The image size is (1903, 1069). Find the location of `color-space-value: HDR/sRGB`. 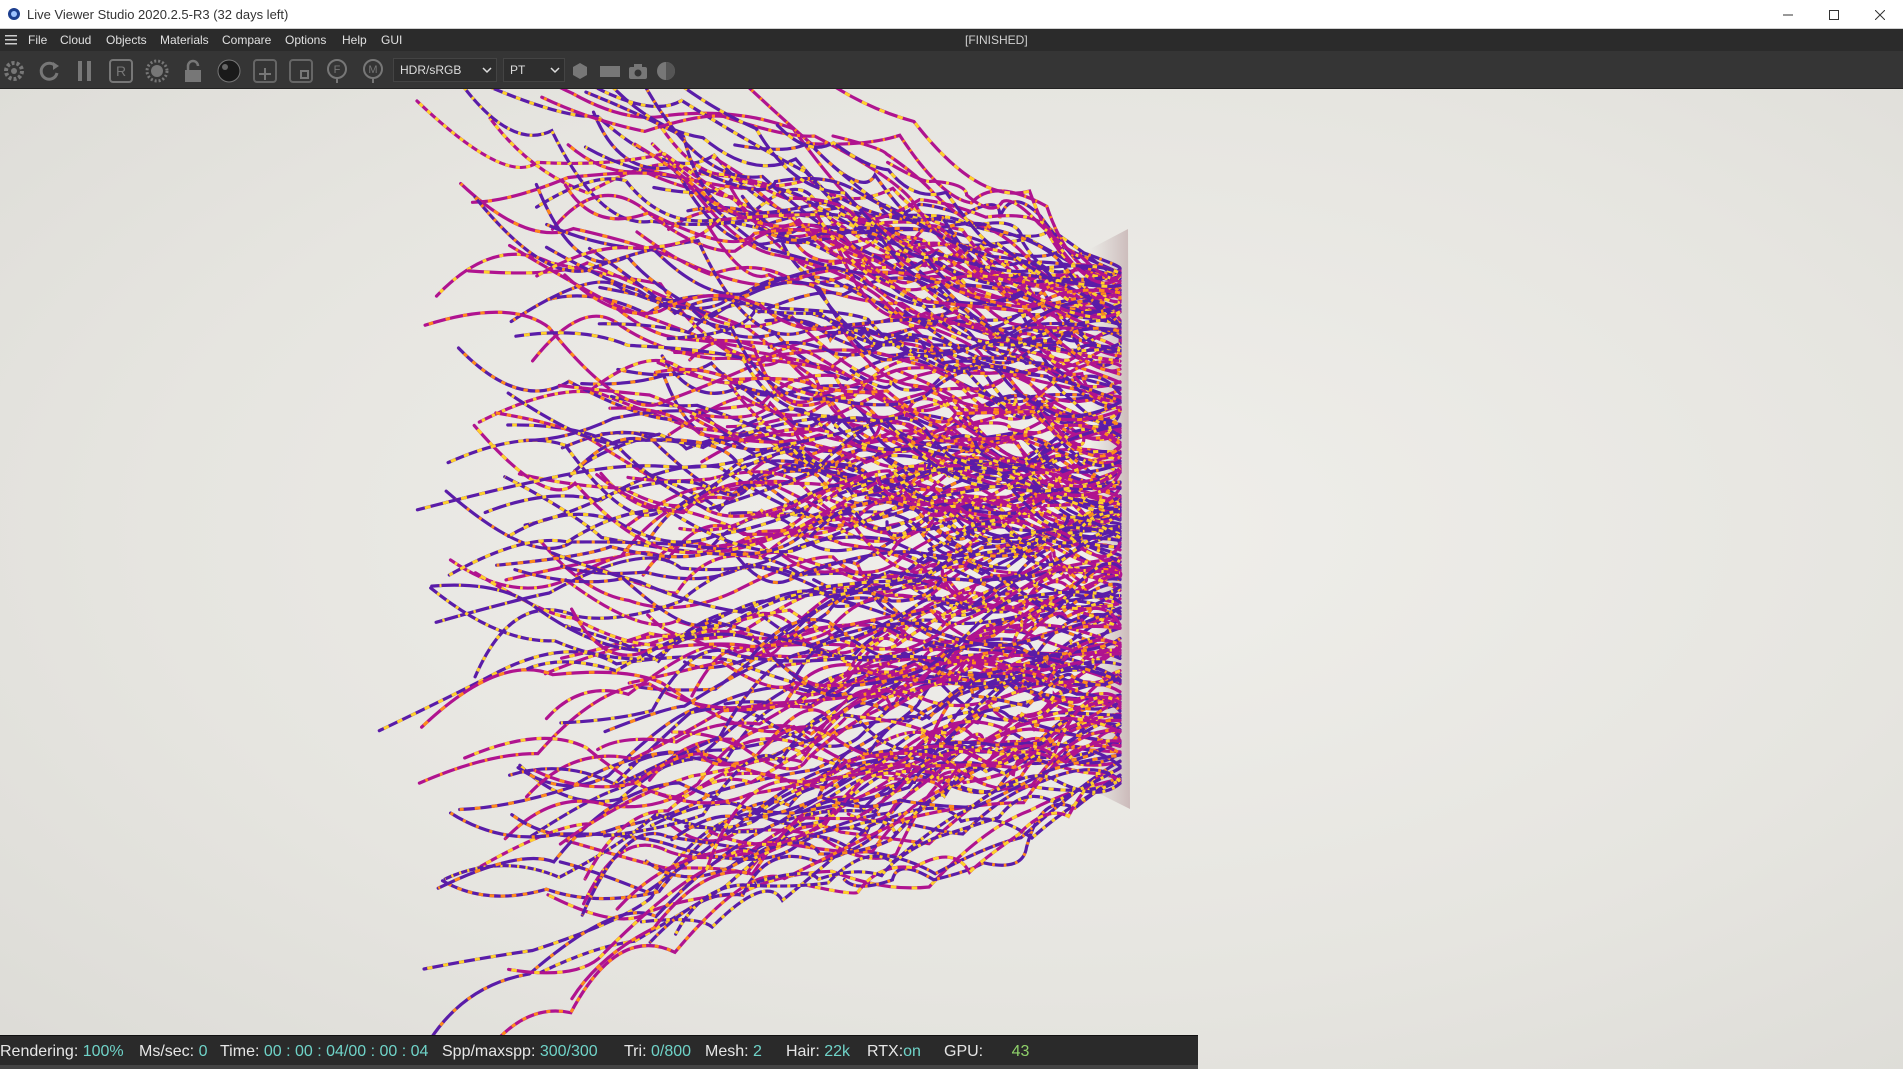

color-space-value: HDR/sRGB is located at coordinates (431, 70).